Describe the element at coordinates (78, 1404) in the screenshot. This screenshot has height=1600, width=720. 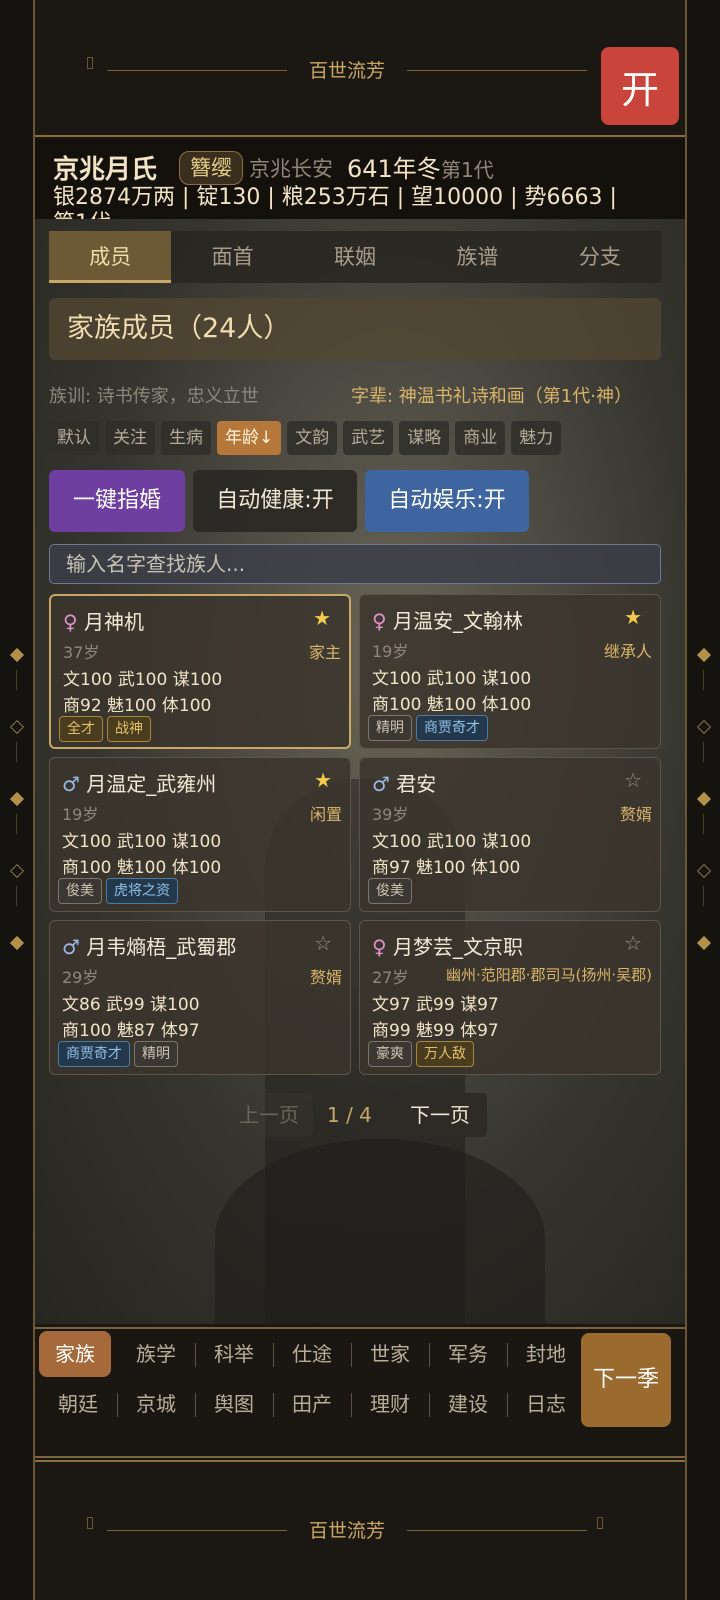
I see `nav-court: 朝廷` at that location.